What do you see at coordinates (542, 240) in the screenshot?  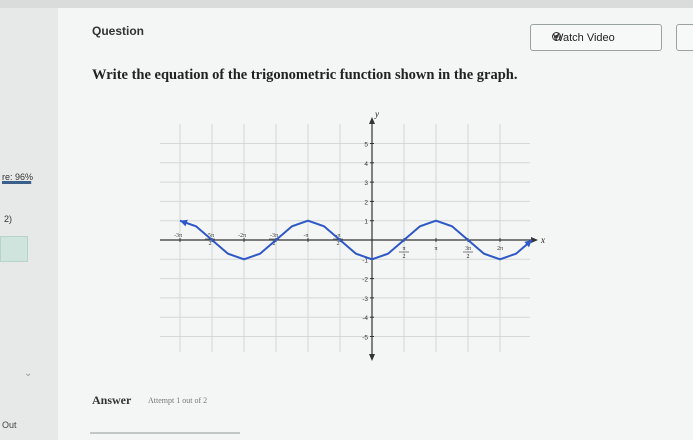 I see `x-axis-label: x` at bounding box center [542, 240].